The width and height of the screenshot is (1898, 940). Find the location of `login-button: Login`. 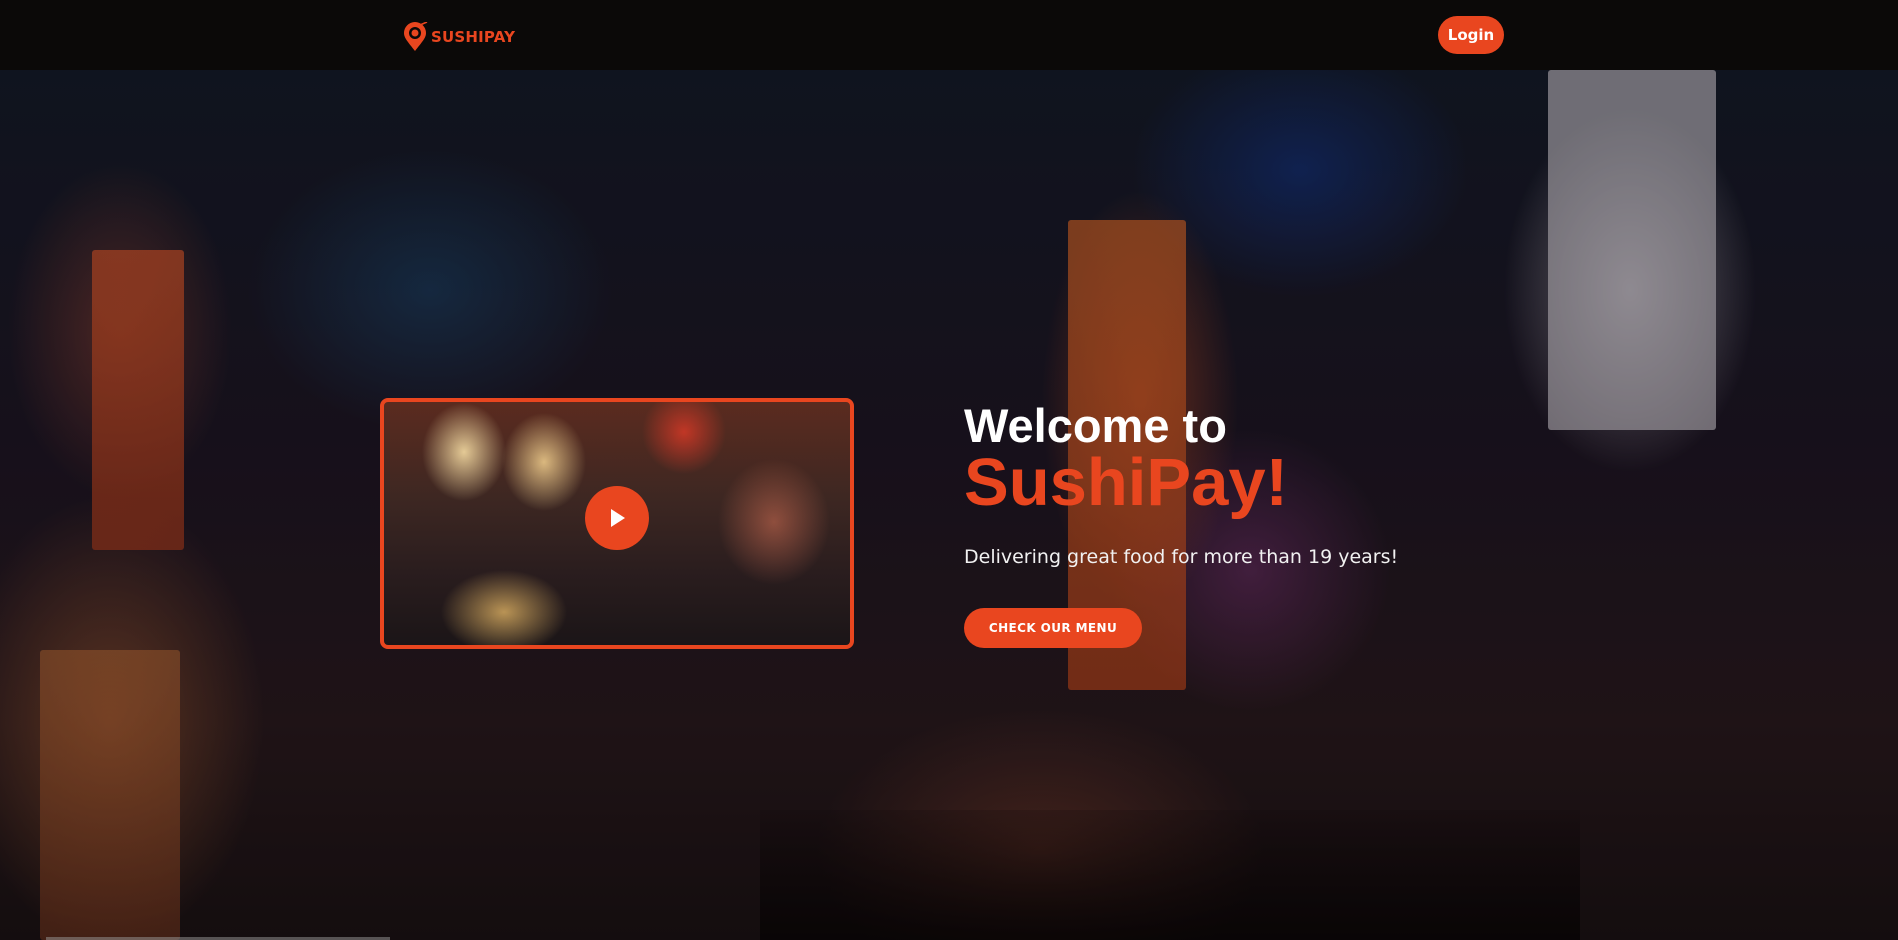

login-button: Login is located at coordinates (1471, 35).